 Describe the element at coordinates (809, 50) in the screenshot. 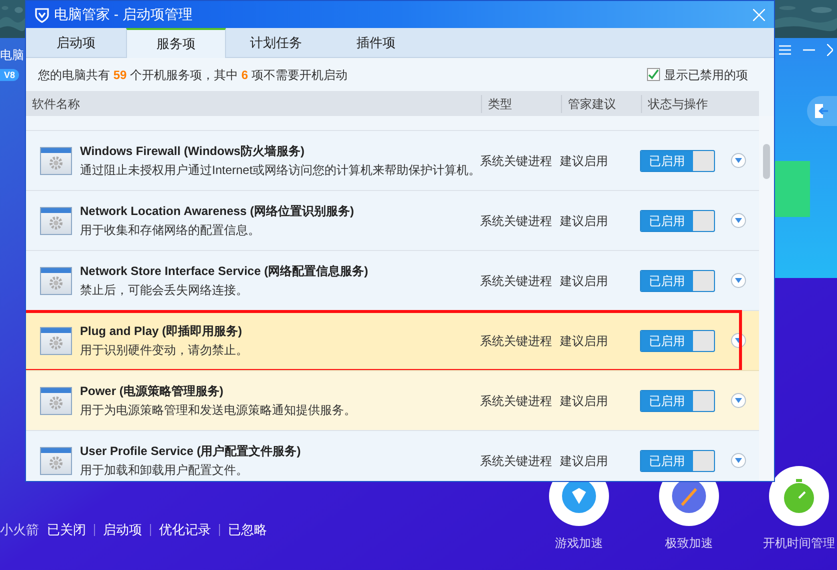

I see `minimize-icon` at that location.